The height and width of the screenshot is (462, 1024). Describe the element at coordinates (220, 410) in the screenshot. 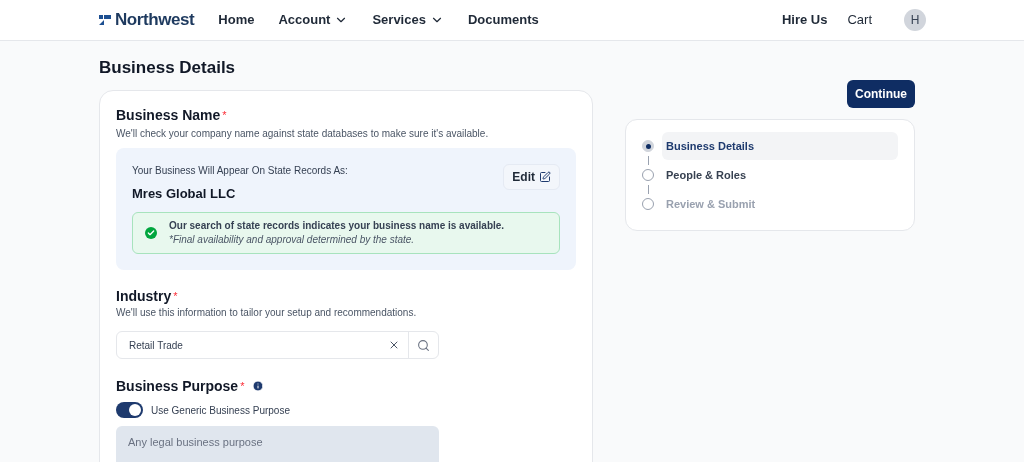

I see `toggle-label: Use Generic Business Purpose` at that location.